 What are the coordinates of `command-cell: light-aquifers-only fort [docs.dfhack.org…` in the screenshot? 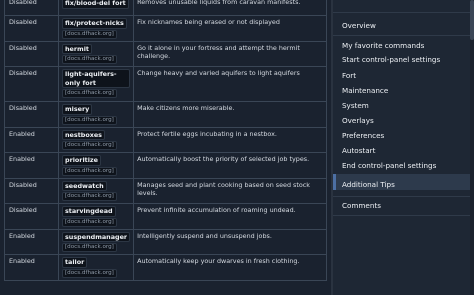 It's located at (96, 84).